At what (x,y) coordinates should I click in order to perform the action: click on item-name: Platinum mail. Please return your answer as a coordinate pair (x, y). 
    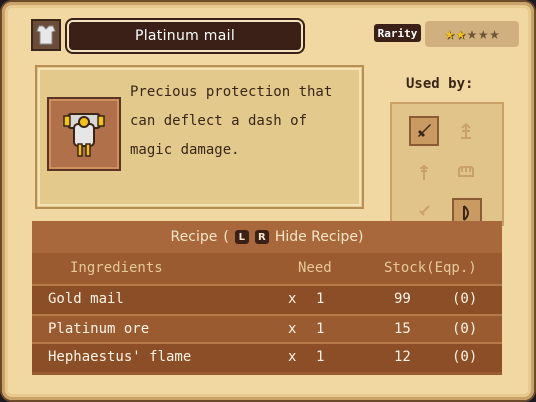
    Looking at the image, I should click on (185, 36).